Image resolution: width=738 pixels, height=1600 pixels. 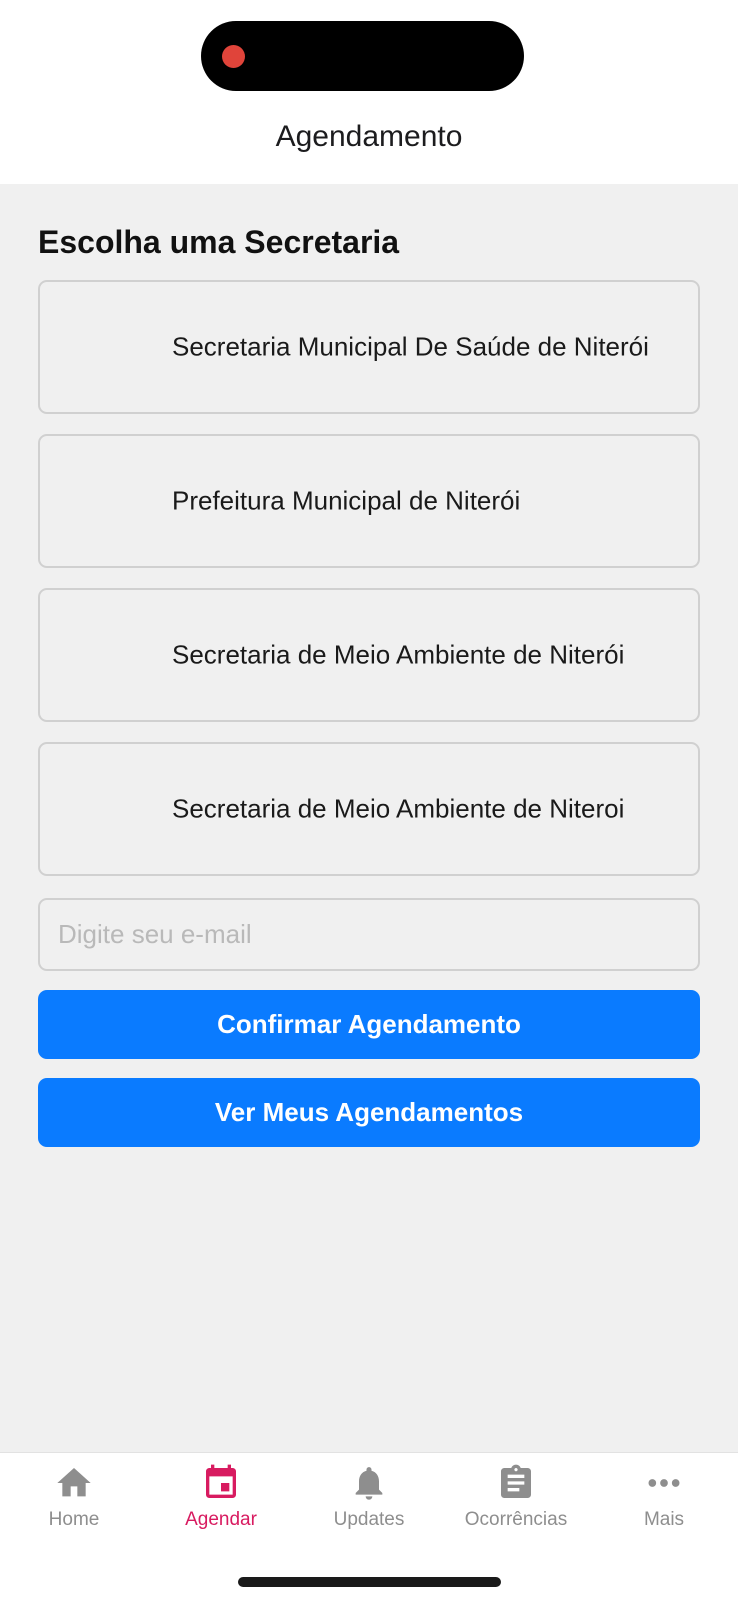 What do you see at coordinates (516, 1519) in the screenshot?
I see `tab-label: Ocorrências` at bounding box center [516, 1519].